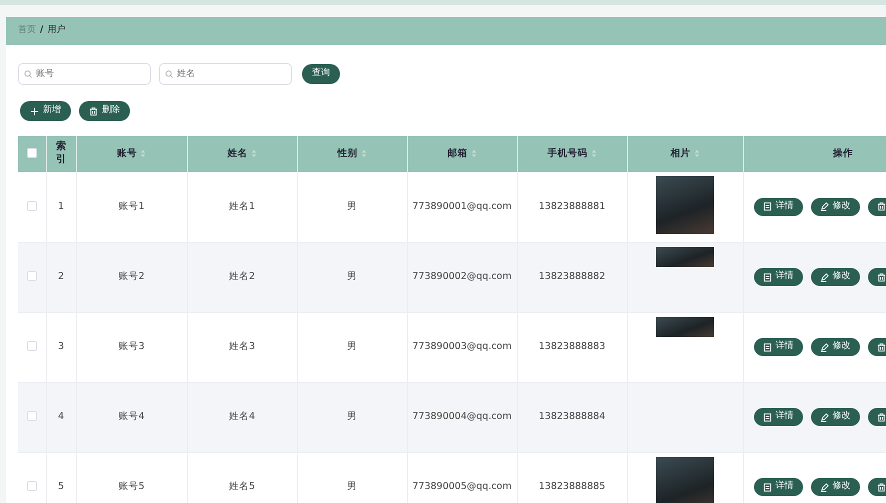  What do you see at coordinates (61, 346) in the screenshot?
I see `table-cell: 3` at bounding box center [61, 346].